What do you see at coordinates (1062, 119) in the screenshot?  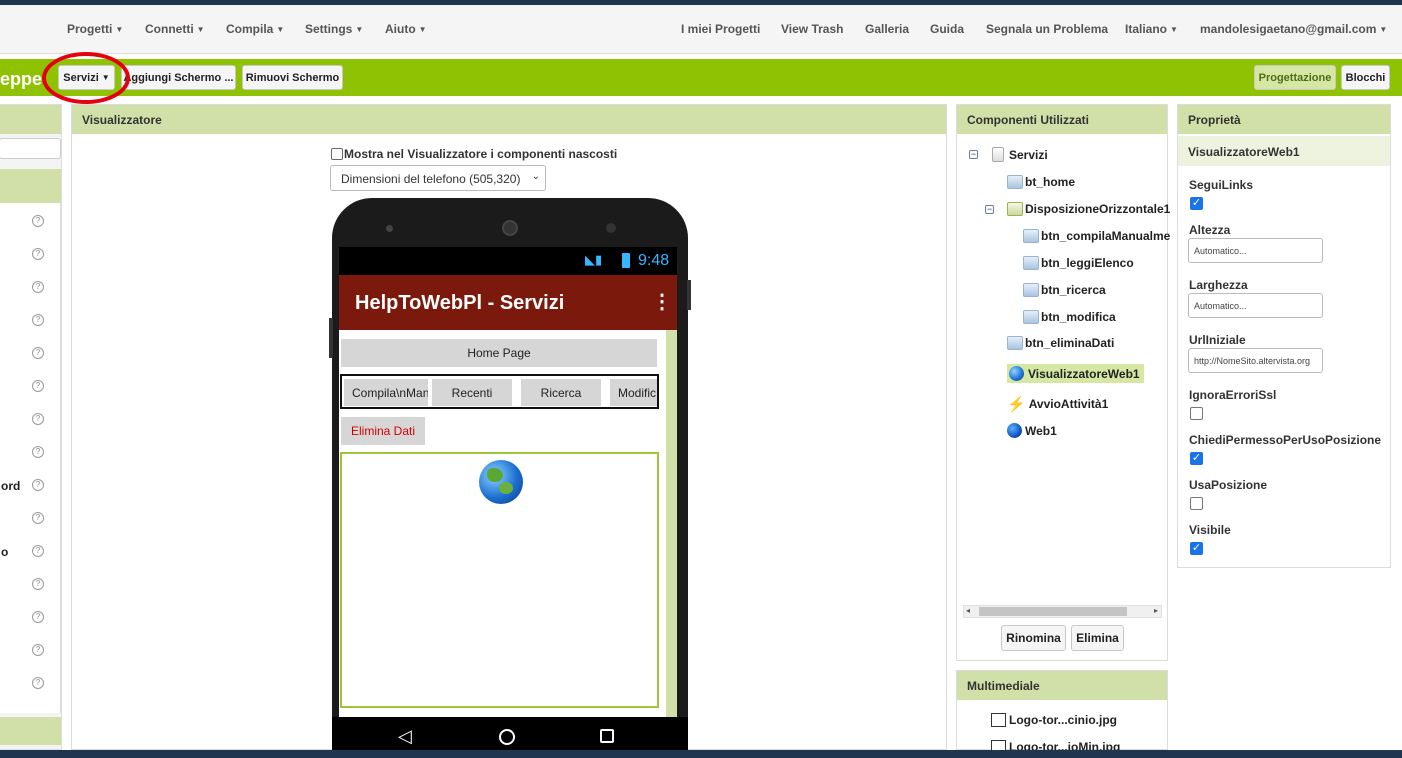 I see `components-header: Componenti Utilizzati` at bounding box center [1062, 119].